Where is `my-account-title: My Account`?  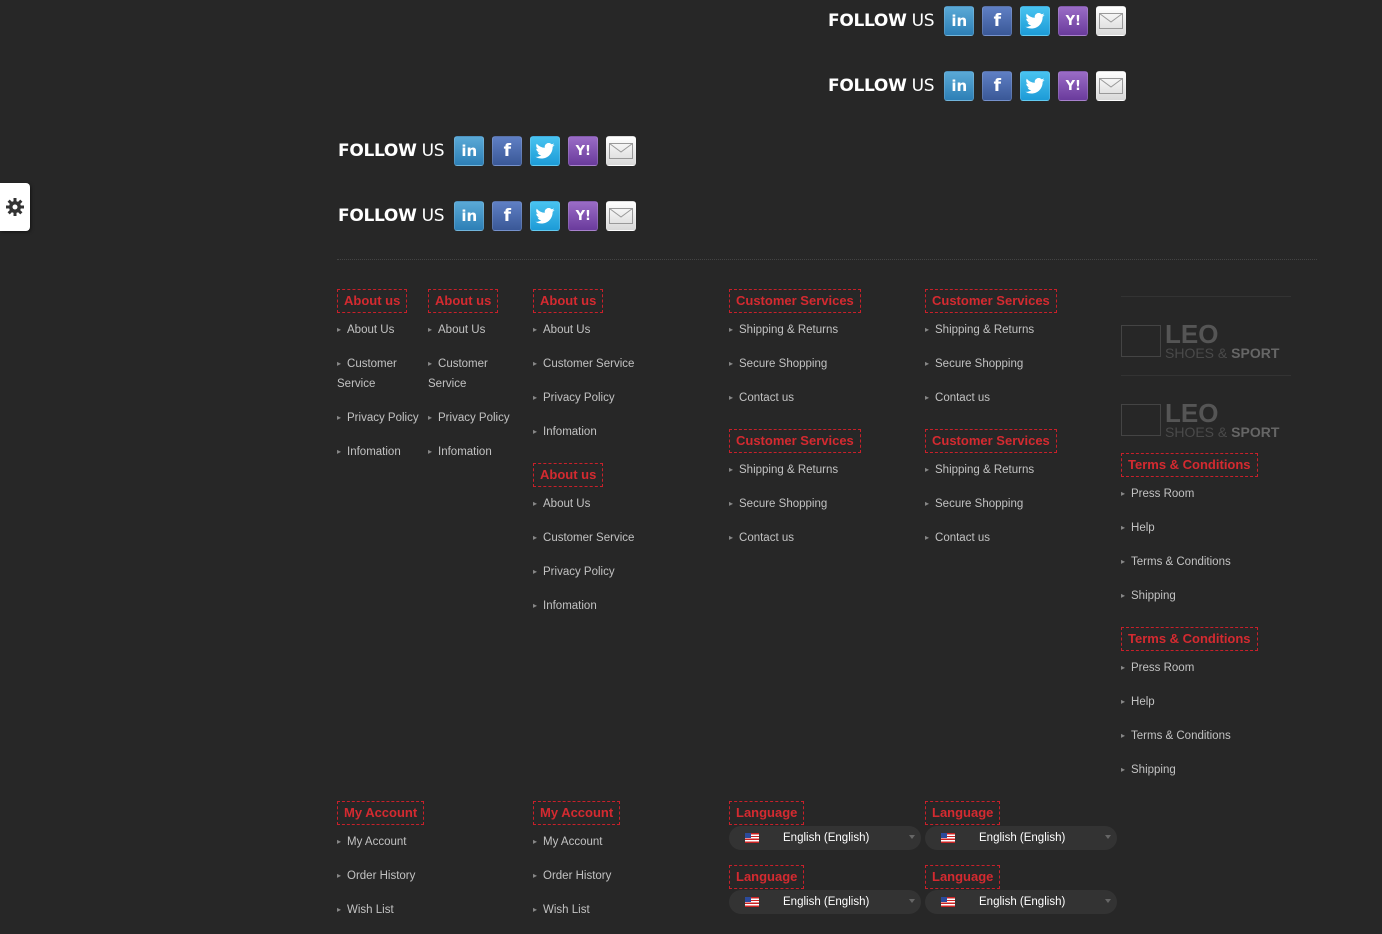 my-account-title: My Account is located at coordinates (381, 813).